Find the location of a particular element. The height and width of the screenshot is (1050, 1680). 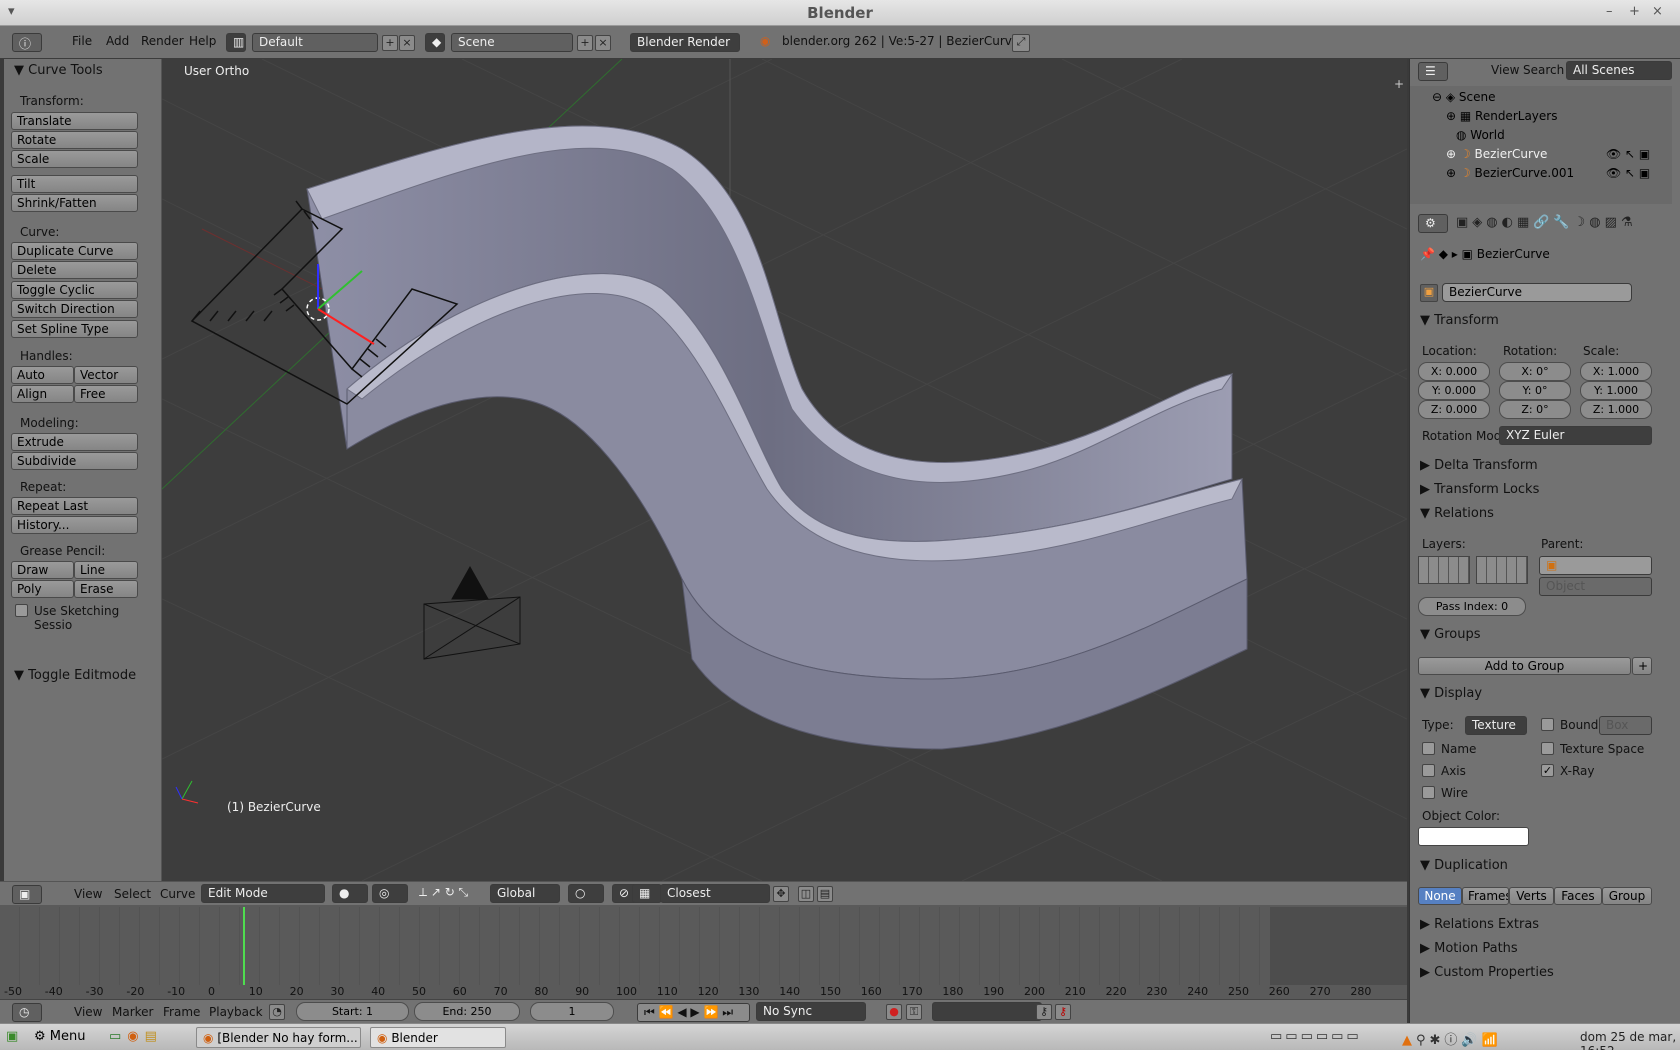

render-icon: ◫ is located at coordinates (806, 894).